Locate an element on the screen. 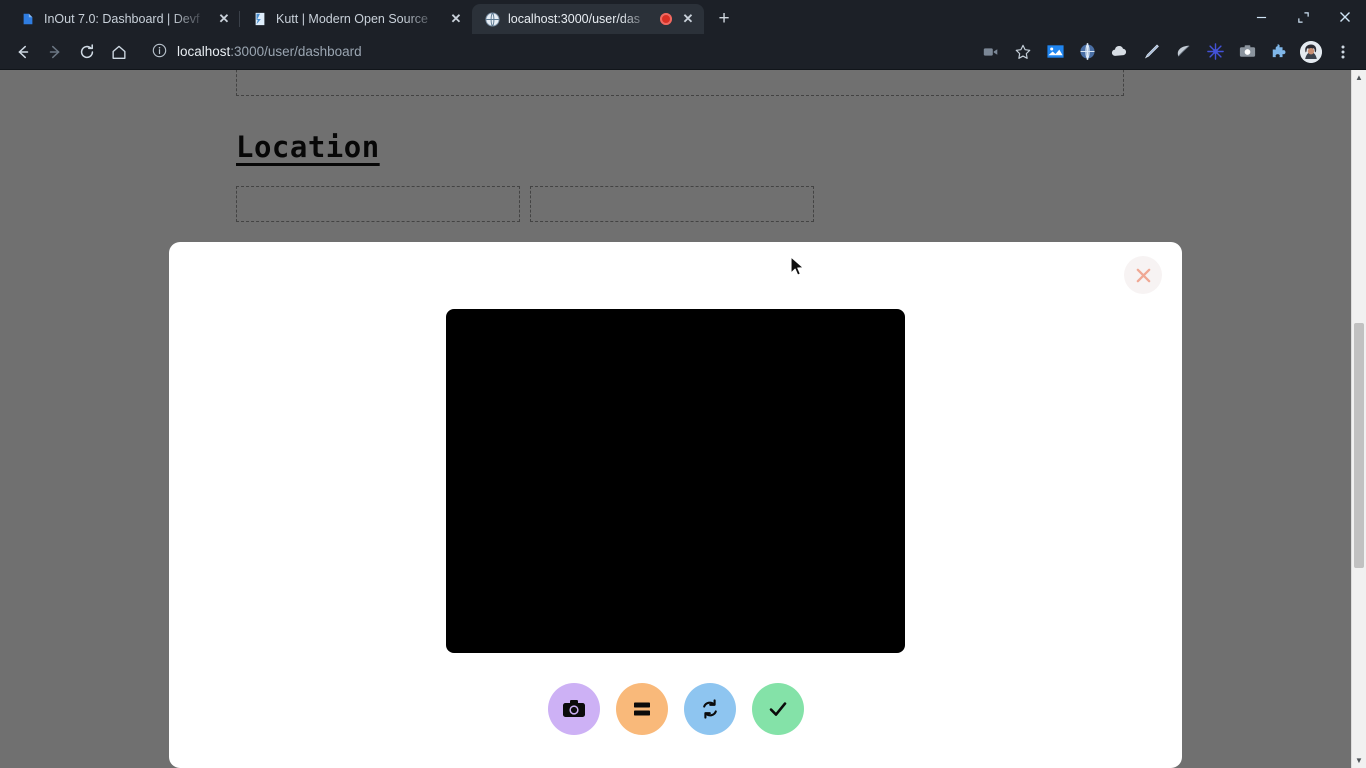 This screenshot has width=1366, height=768. restore-window-button is located at coordinates (1303, 17).